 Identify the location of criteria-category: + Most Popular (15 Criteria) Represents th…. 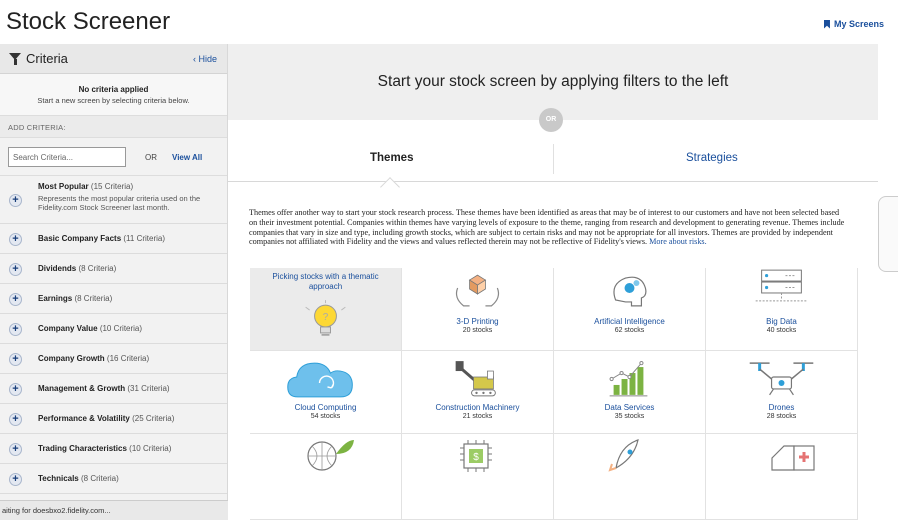
(113, 200).